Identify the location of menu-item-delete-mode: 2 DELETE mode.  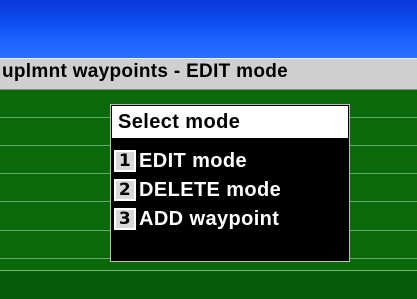
(197, 190).